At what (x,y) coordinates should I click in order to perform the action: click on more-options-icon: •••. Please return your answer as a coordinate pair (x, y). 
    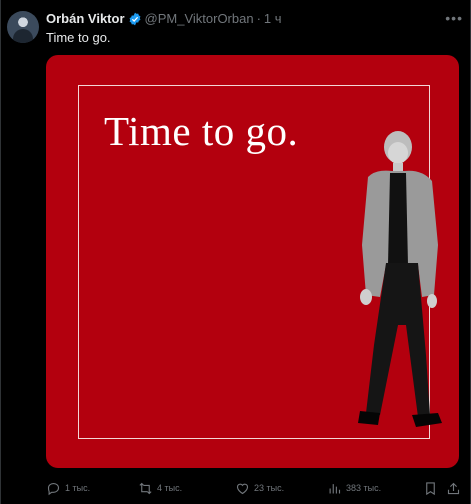
    Looking at the image, I should click on (454, 18).